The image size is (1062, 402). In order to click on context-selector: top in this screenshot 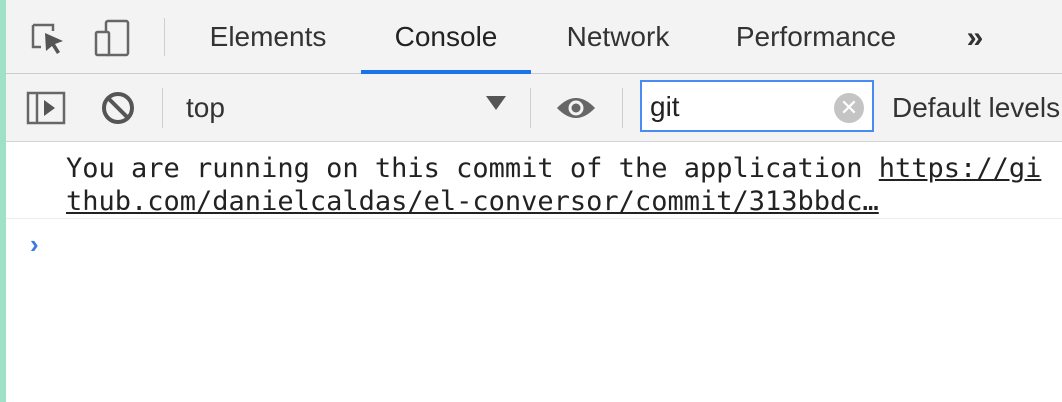, I will do `click(205, 108)`.